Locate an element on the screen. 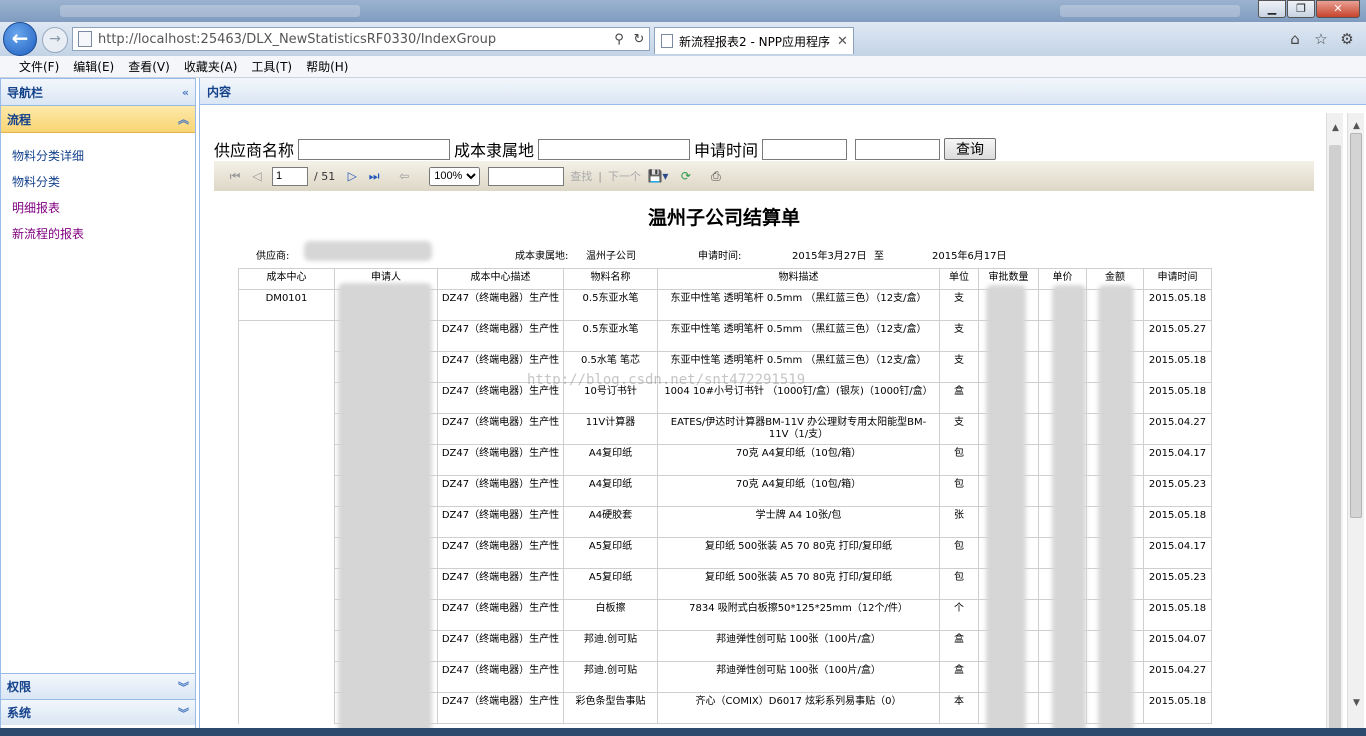 The image size is (1366, 736). minimize-button: ▁ is located at coordinates (1272, 9).